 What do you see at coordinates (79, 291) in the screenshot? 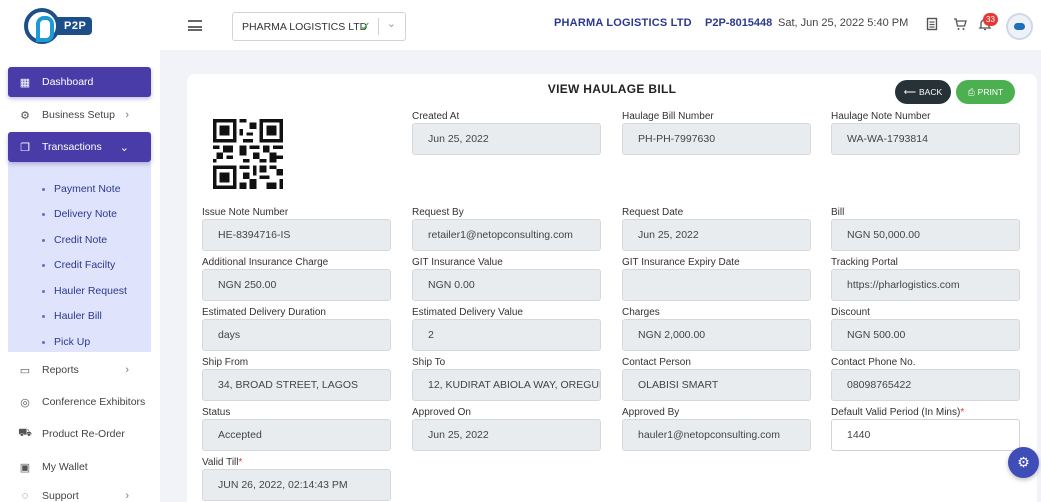
I see `submenu-item-hauler-request: Hauler Request` at bounding box center [79, 291].